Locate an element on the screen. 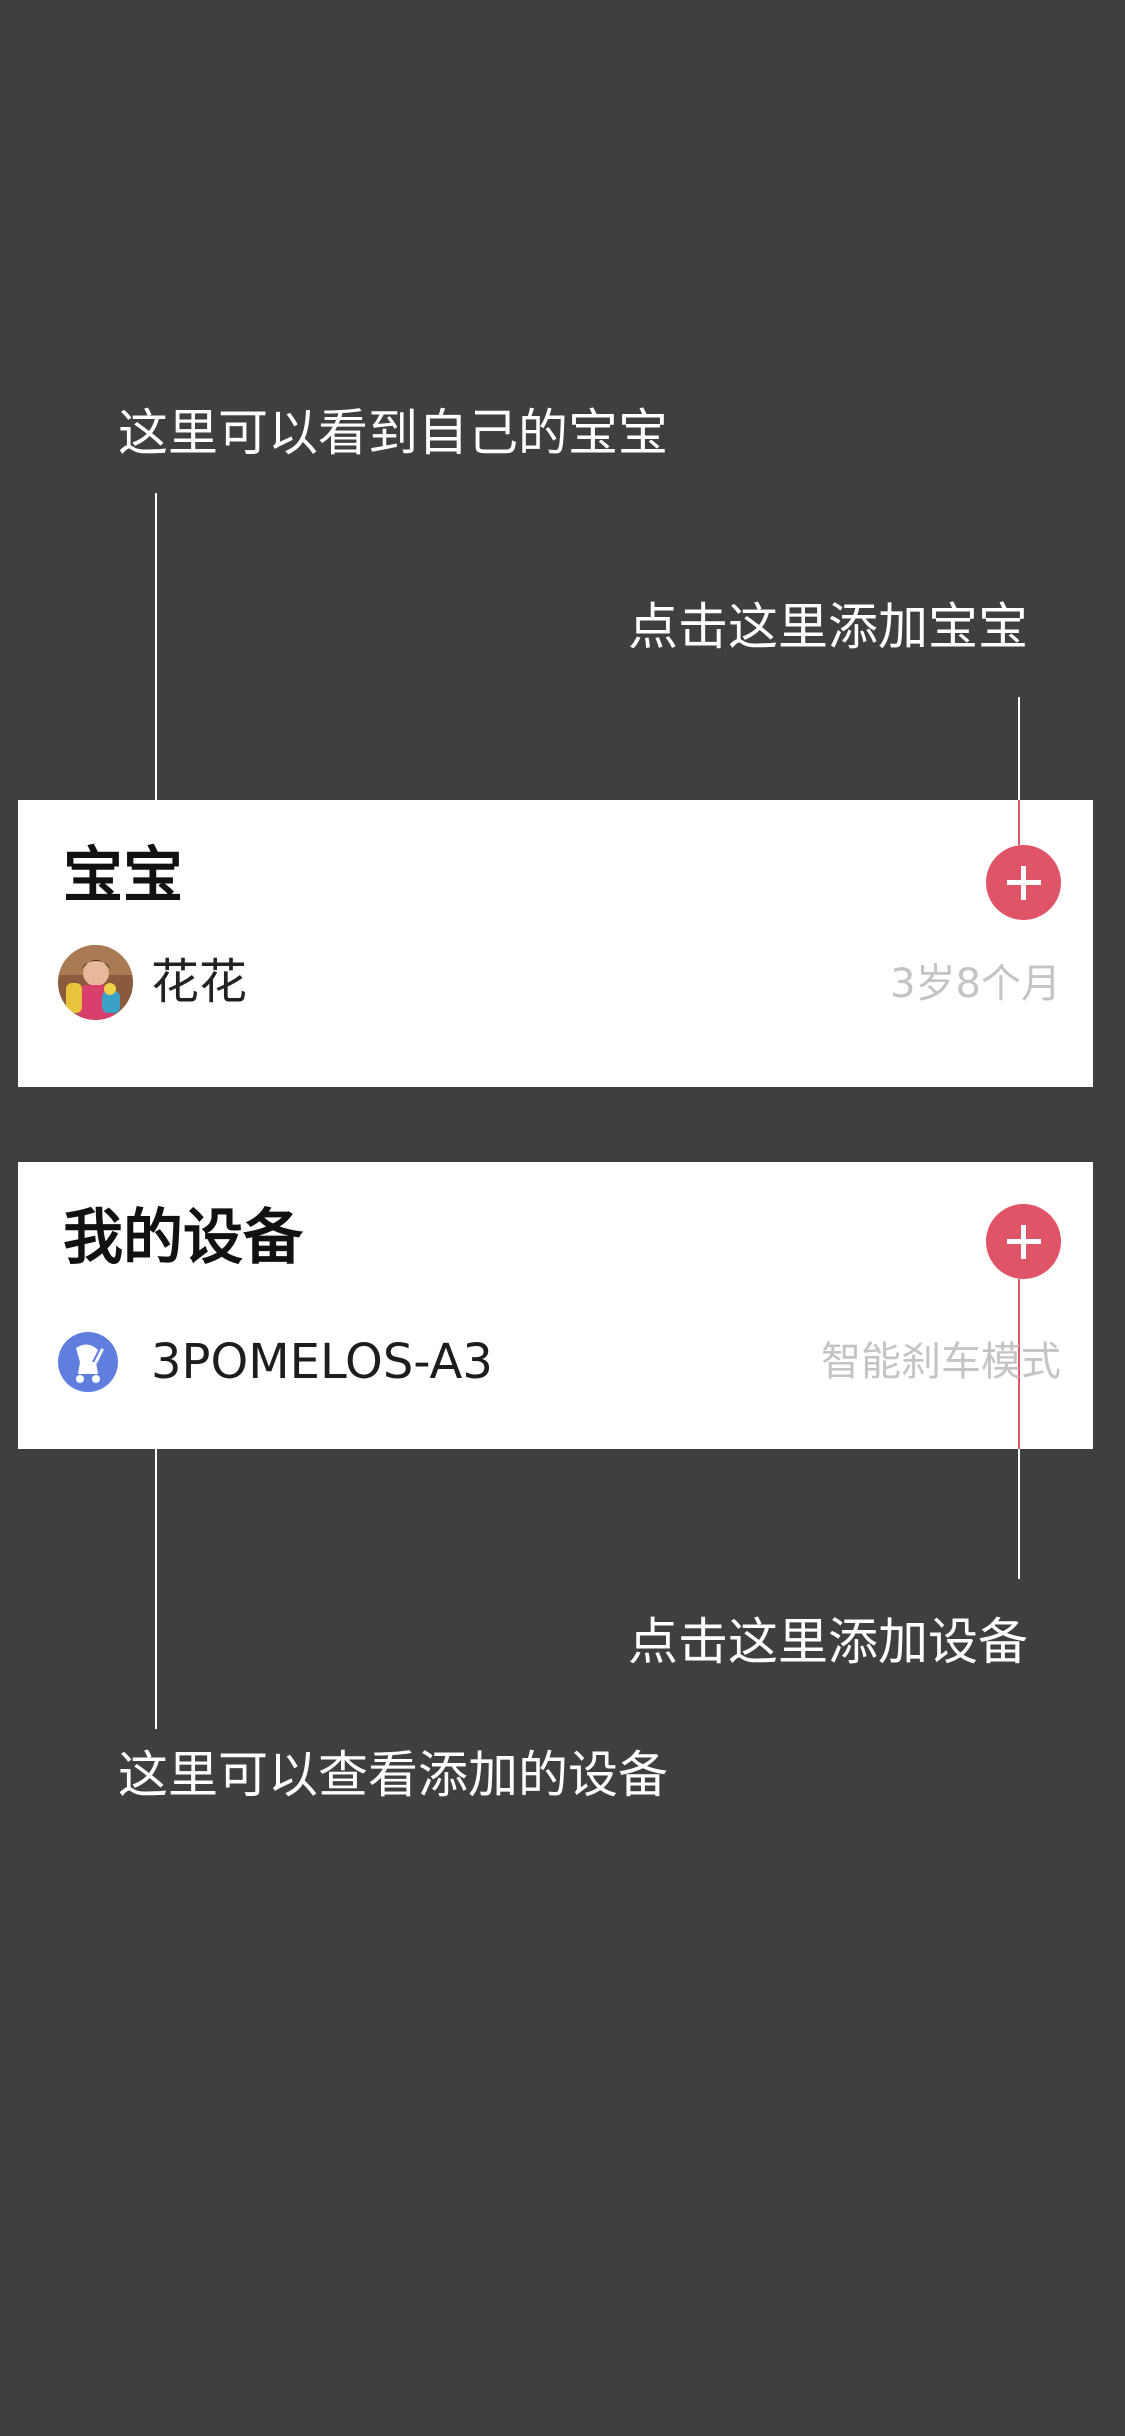  hint-view-babies: 这里可以看到自己的宝宝 is located at coordinates (393, 433).